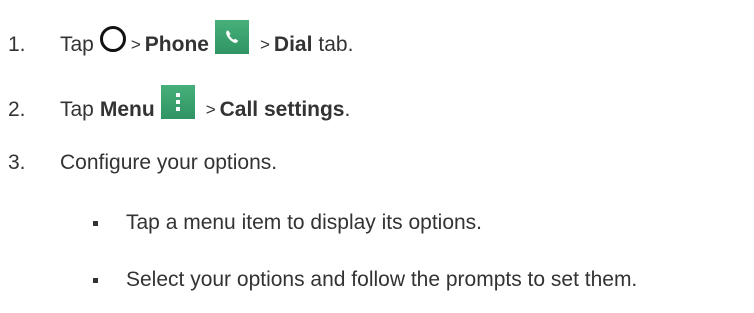 The image size is (754, 313). Describe the element at coordinates (17, 162) in the screenshot. I see `step-number: 3.` at that location.